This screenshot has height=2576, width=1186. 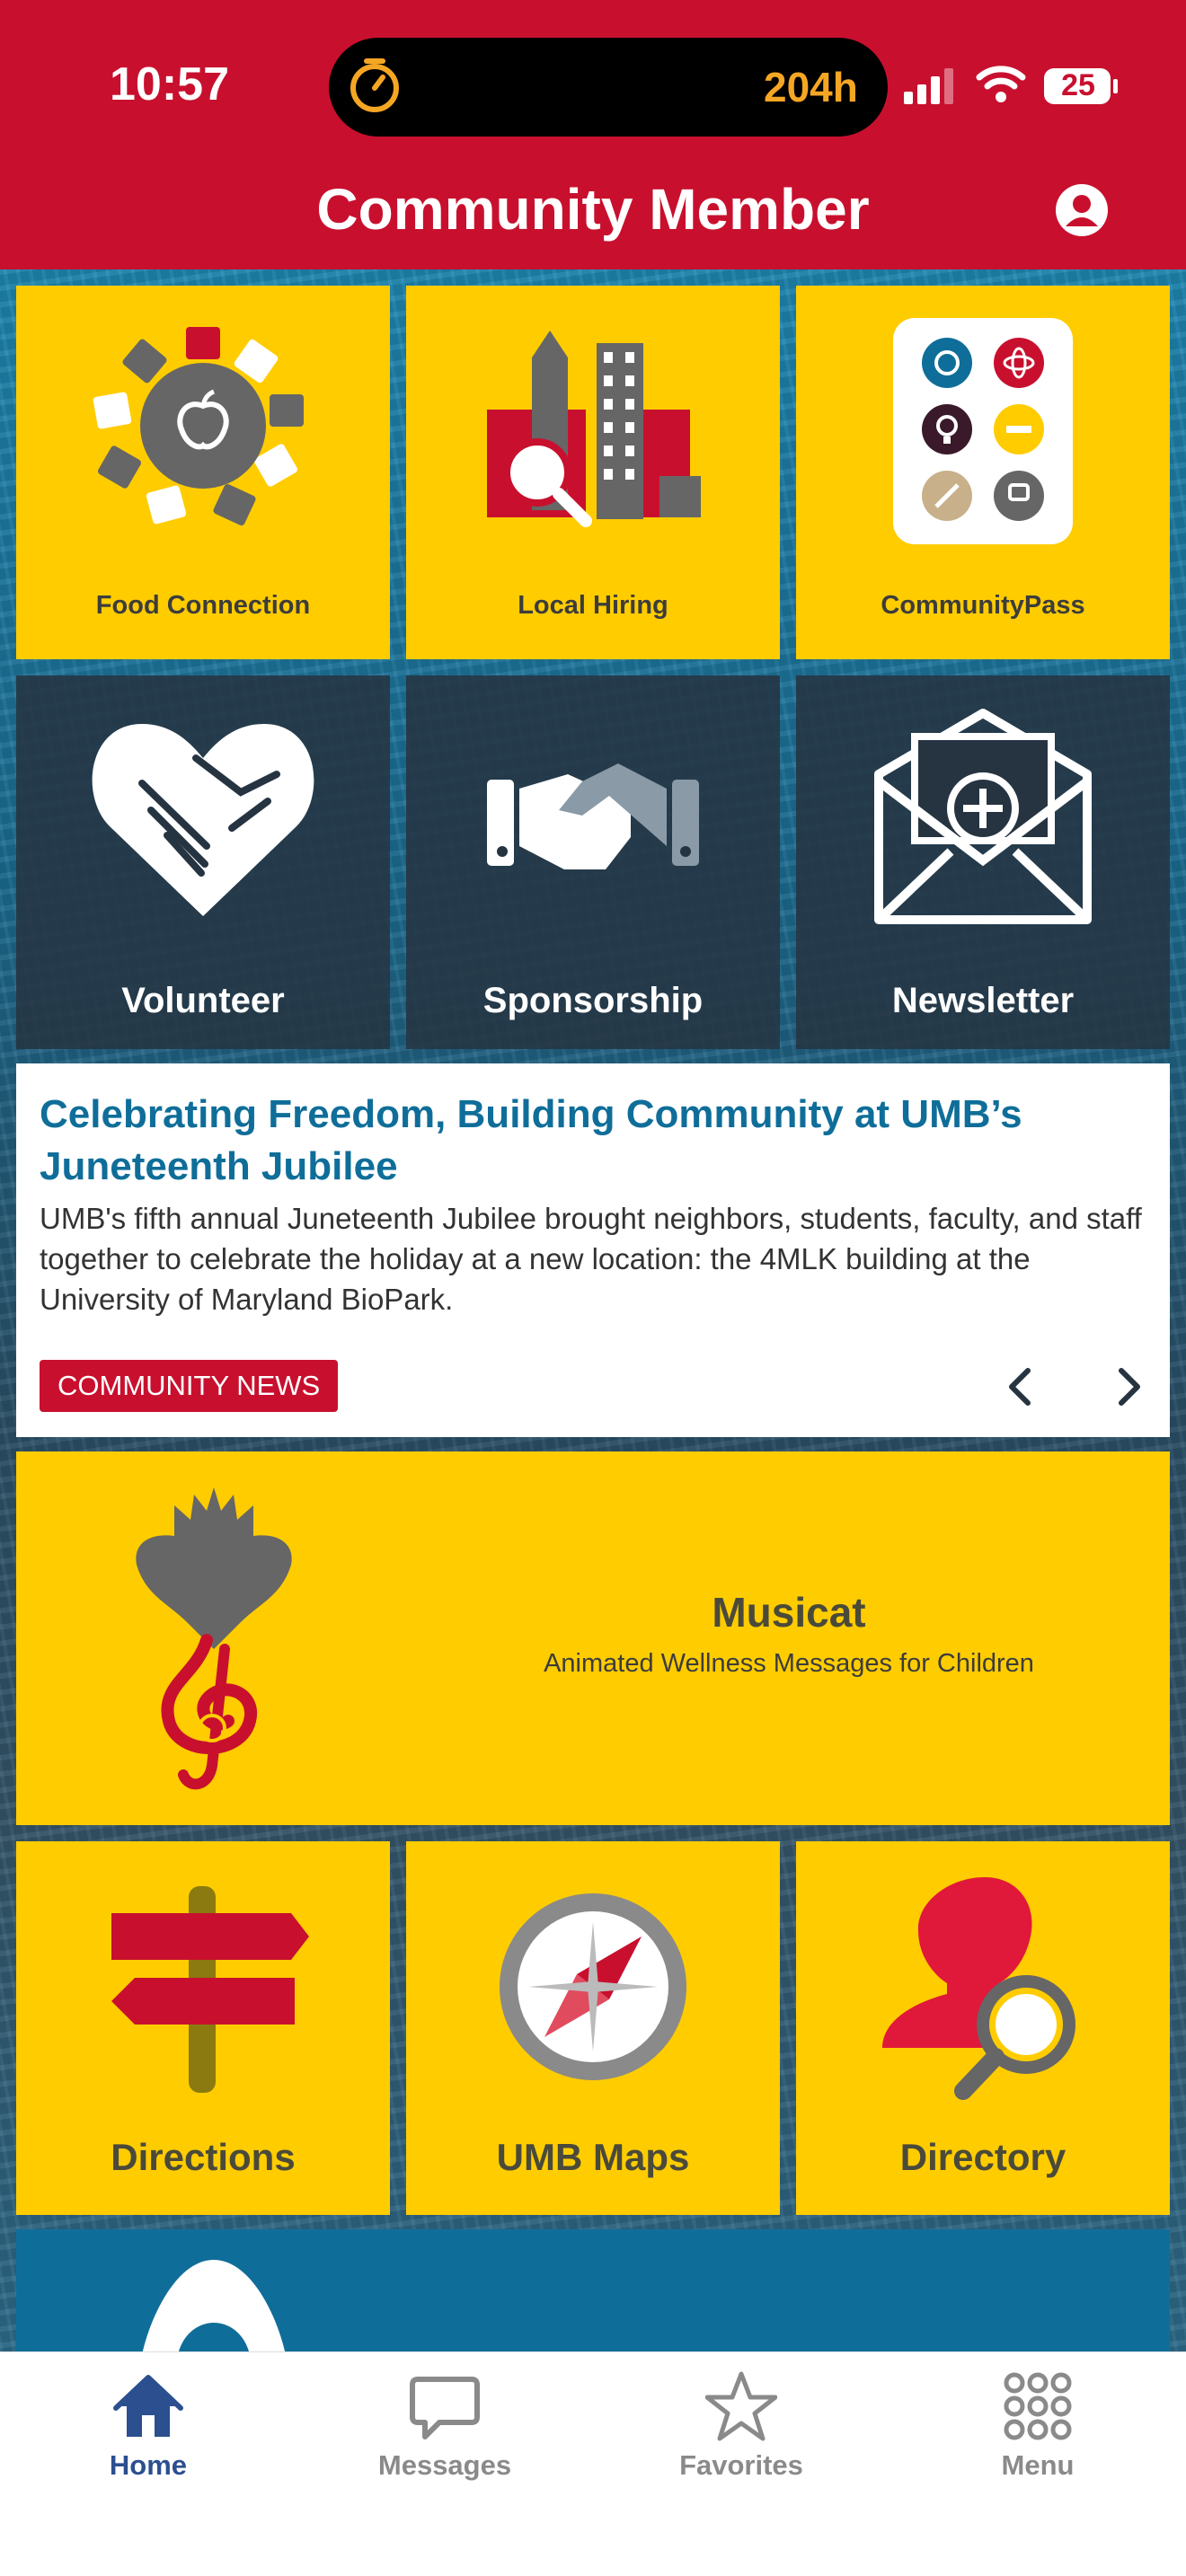 I want to click on tab-label: Menu, so click(x=1038, y=2465).